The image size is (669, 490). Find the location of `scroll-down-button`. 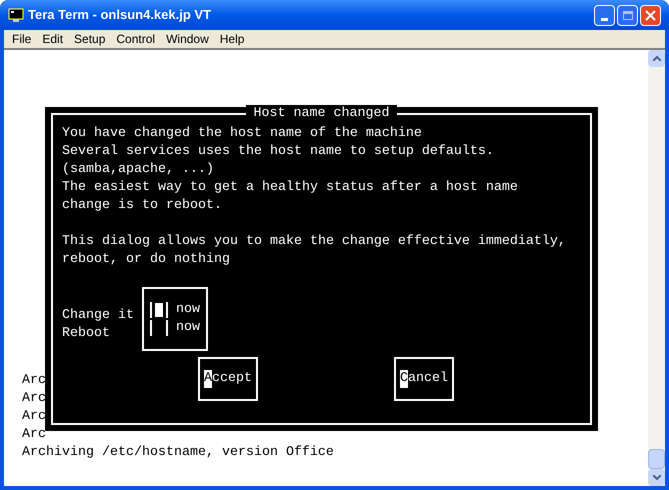

scroll-down-button is located at coordinates (656, 477).